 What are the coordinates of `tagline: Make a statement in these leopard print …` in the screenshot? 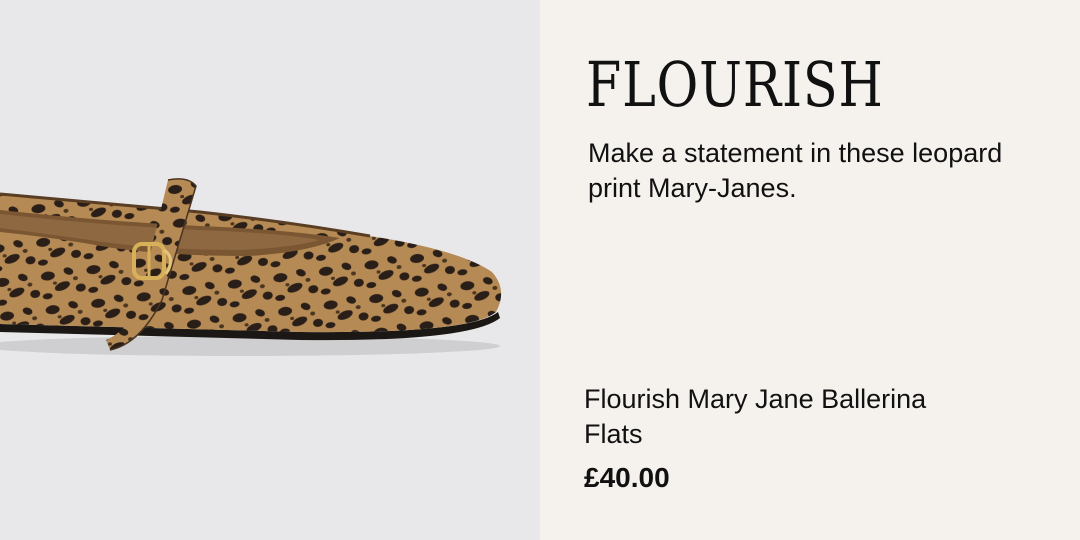 It's located at (795, 170).